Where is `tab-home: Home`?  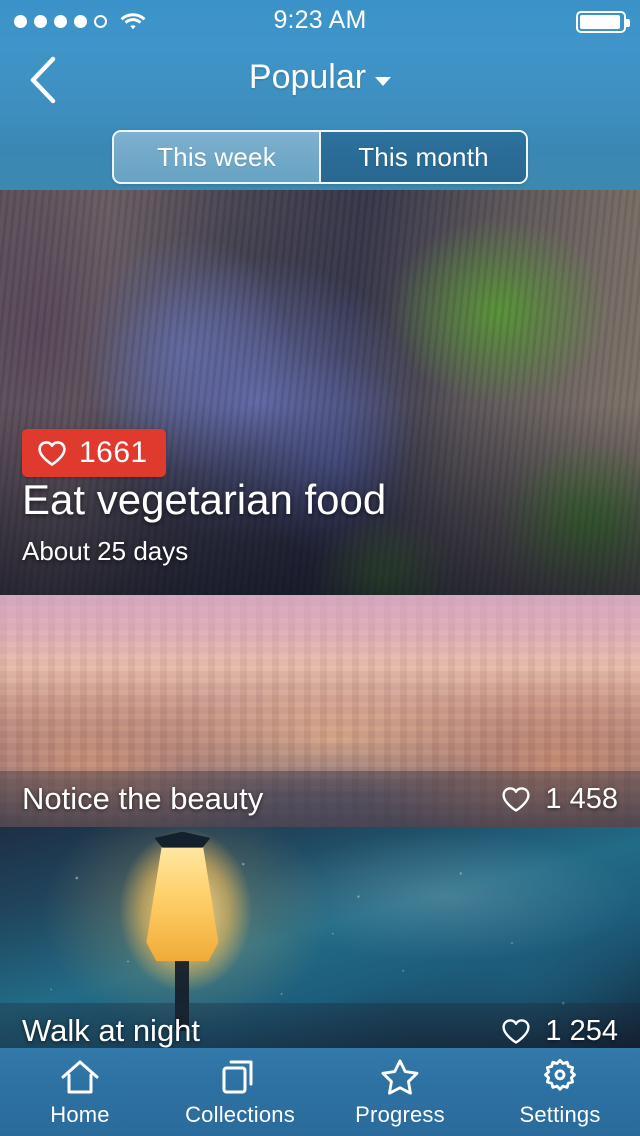
tab-home: Home is located at coordinates (80, 1092).